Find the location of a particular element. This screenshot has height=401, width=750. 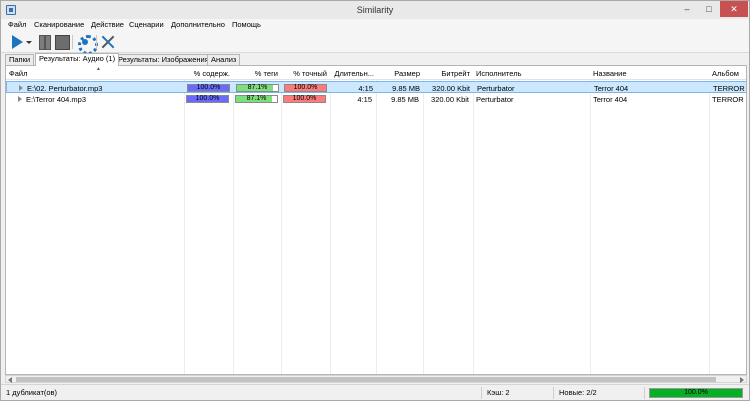

status-duplicates: 1 дубликат(ов) is located at coordinates (32, 392).